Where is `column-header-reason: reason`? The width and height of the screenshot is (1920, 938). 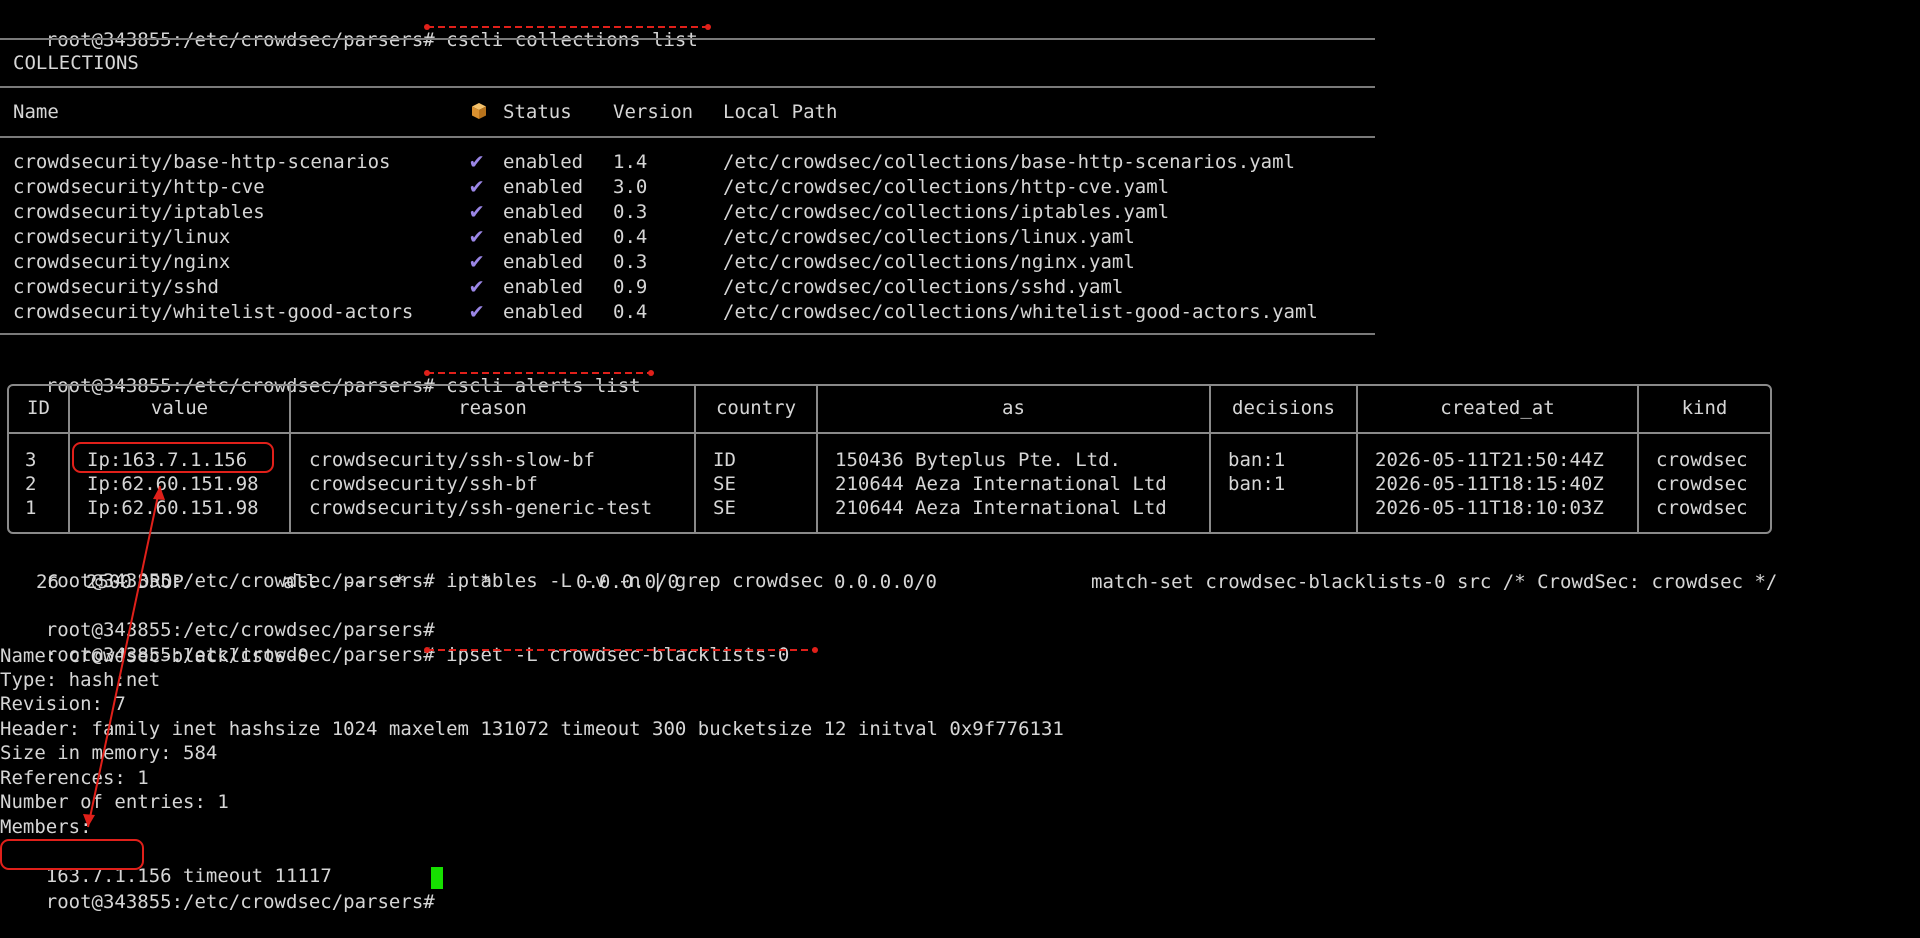
column-header-reason: reason is located at coordinates (492, 408).